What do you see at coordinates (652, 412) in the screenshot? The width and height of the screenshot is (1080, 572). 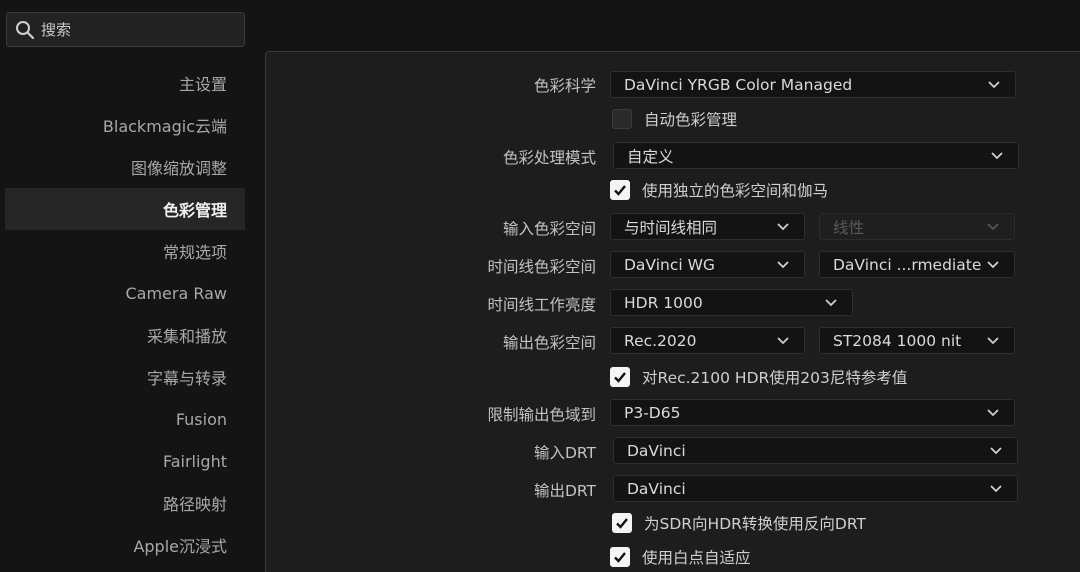 I see `limit-gamut-value: P3-D65` at bounding box center [652, 412].